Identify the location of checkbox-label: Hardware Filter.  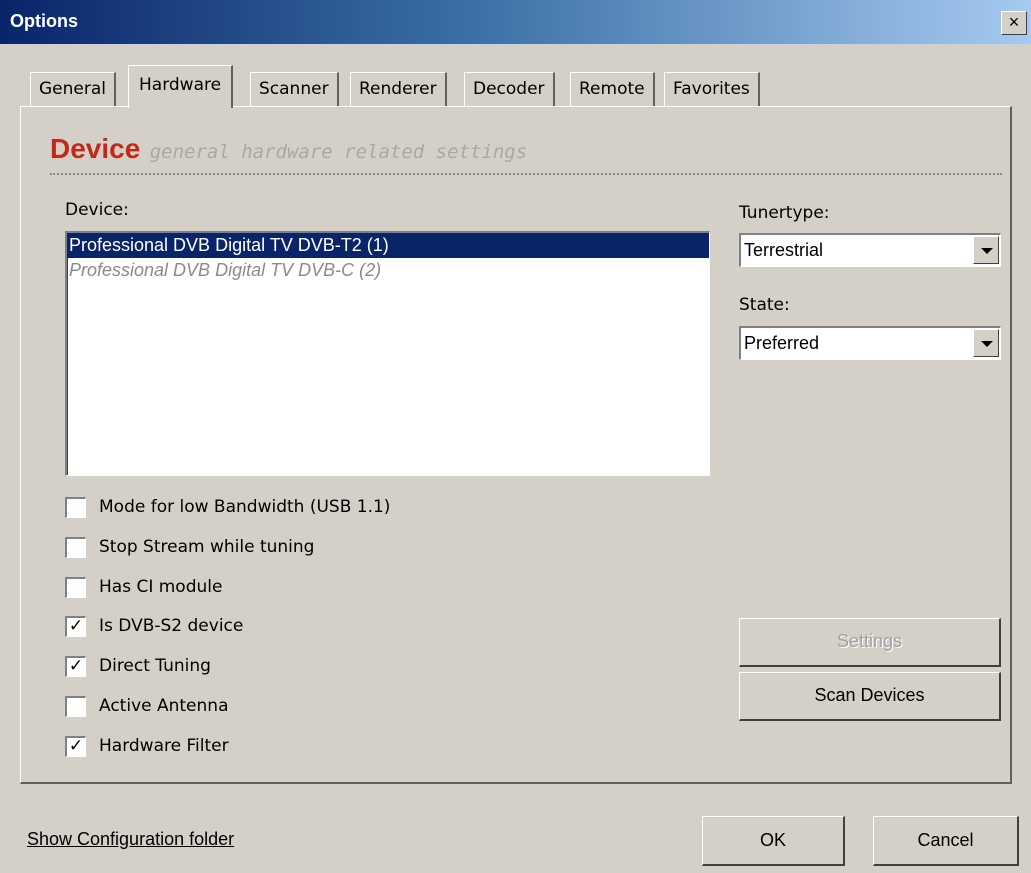
(164, 746).